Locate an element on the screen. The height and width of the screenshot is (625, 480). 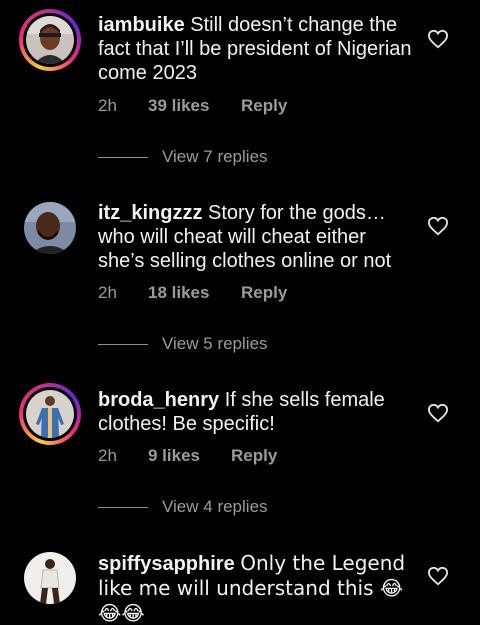
view-replies-label: View 5 replies is located at coordinates (215, 343).